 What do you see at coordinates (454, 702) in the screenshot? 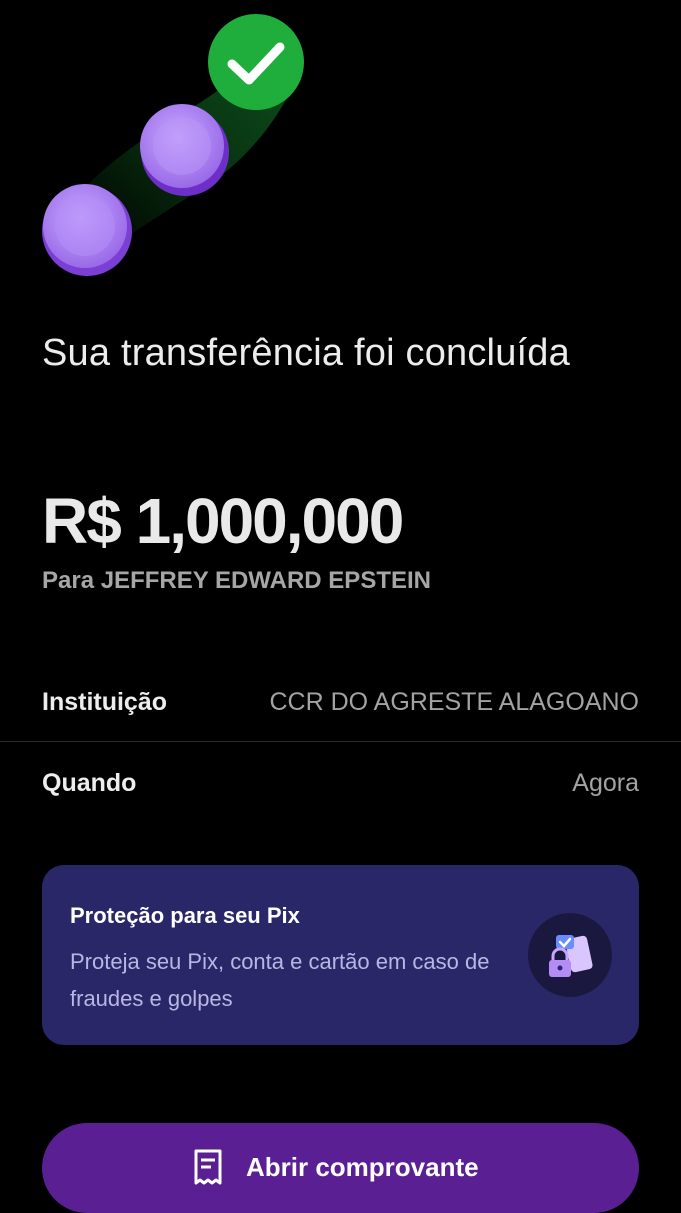
I see `institution-value: CCR DO AGRESTE ALAGOANO` at bounding box center [454, 702].